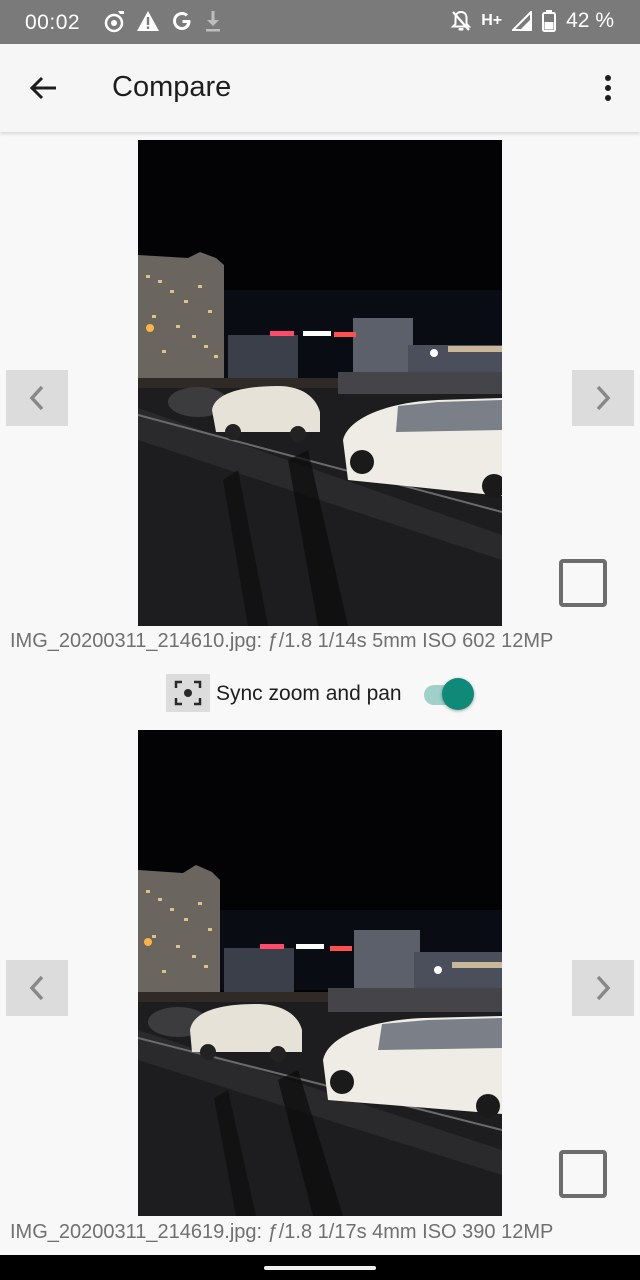 The height and width of the screenshot is (1280, 640). I want to click on warning-icon, so click(148, 21).